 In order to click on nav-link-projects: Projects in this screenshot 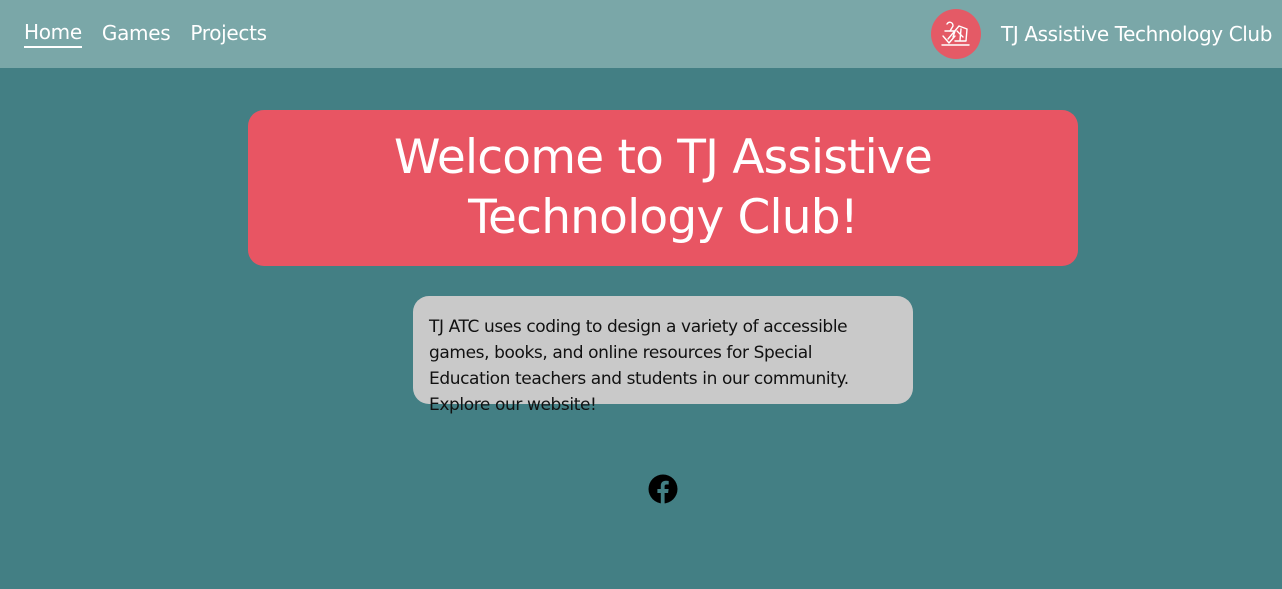, I will do `click(228, 34)`.